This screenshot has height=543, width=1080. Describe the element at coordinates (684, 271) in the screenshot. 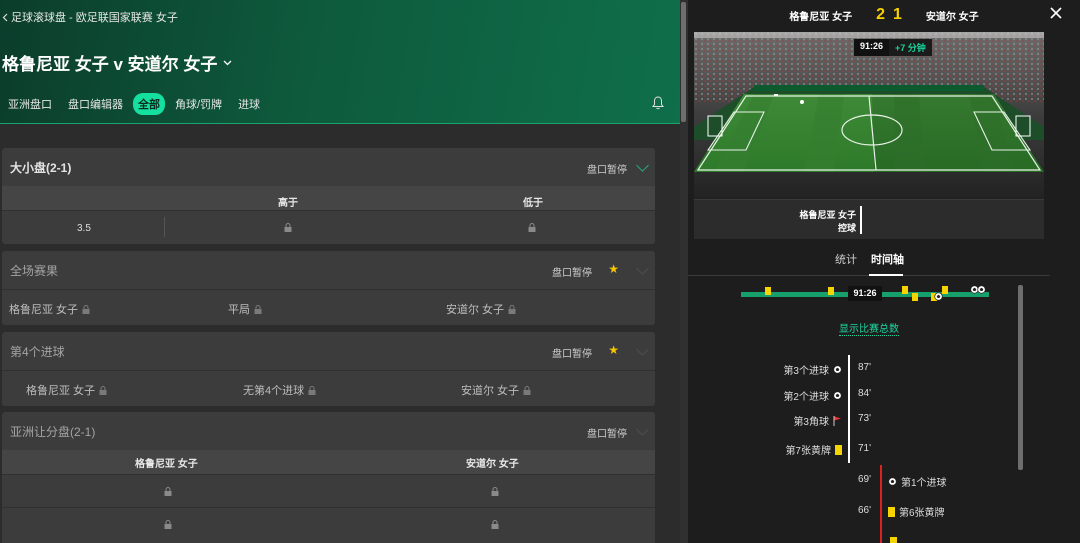

I see `markets-scrollbar` at that location.